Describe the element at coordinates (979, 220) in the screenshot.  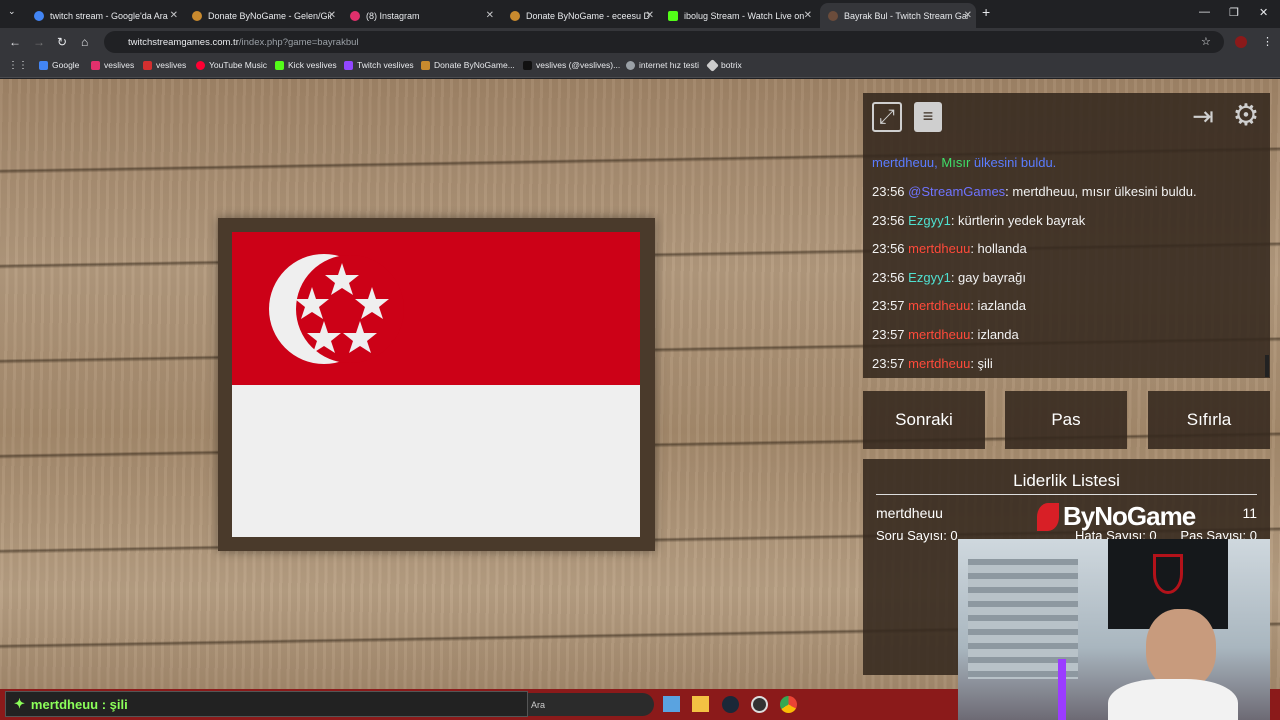
I see `chat-message: 23:56 Ezgyy1: kürtlerin yedek bayrak` at that location.